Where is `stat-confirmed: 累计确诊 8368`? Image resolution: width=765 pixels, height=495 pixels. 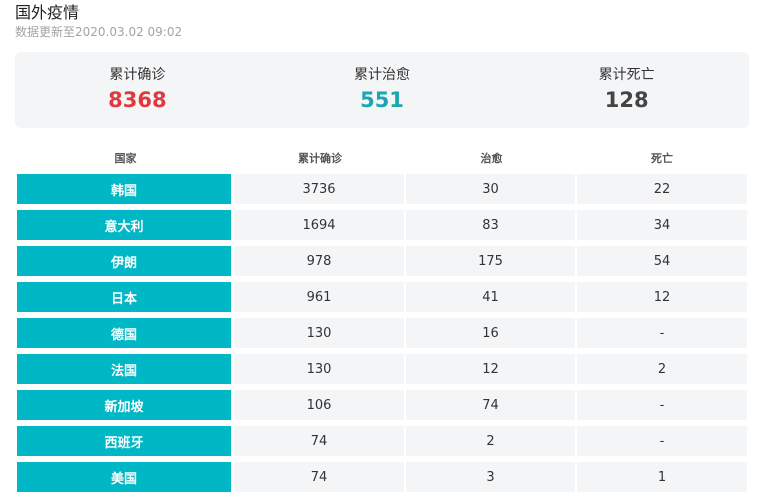 stat-confirmed: 累计确诊 8368 is located at coordinates (137, 90).